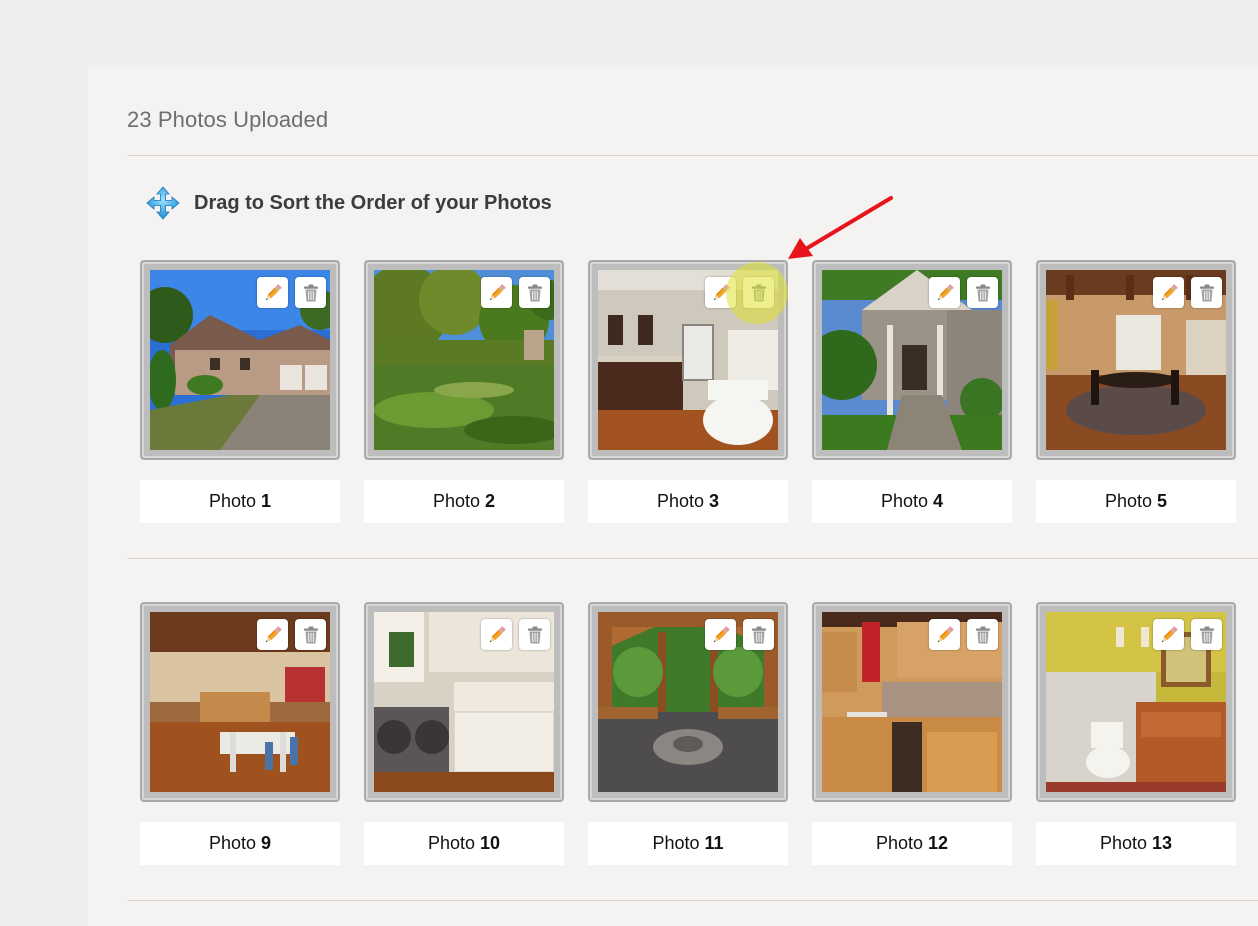 The height and width of the screenshot is (926, 1258). Describe the element at coordinates (938, 501) in the screenshot. I see `photo-number: 4` at that location.